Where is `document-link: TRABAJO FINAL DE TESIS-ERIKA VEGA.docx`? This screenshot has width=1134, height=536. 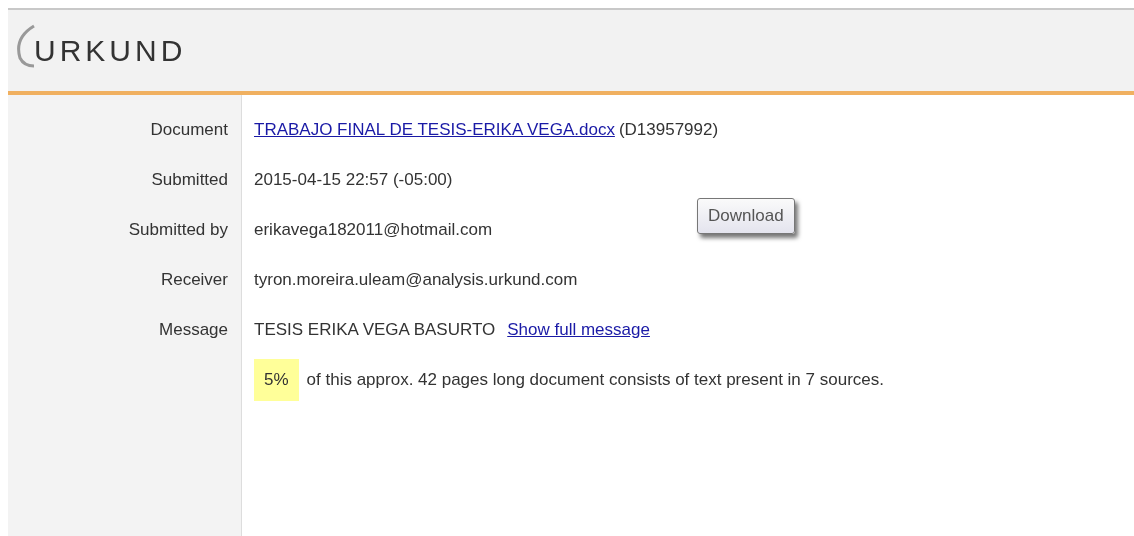
document-link: TRABAJO FINAL DE TESIS-ERIKA VEGA.docx is located at coordinates (434, 130).